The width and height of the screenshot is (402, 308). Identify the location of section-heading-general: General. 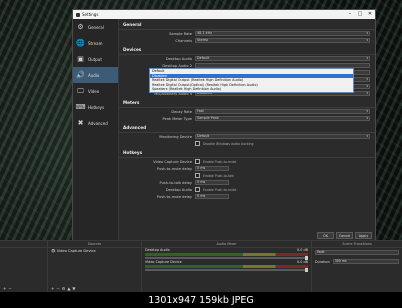
(247, 24).